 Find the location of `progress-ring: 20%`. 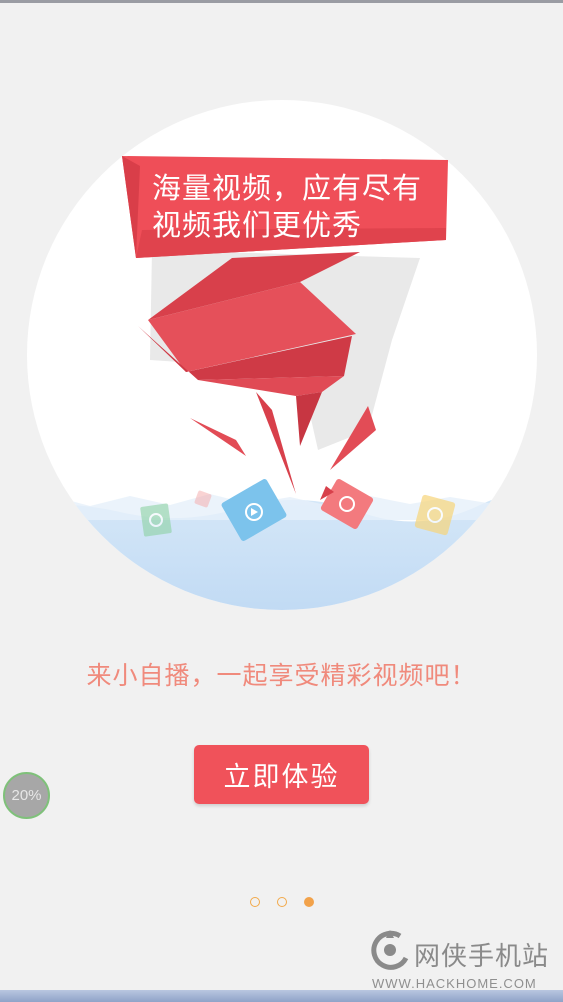

progress-ring: 20% is located at coordinates (26, 795).